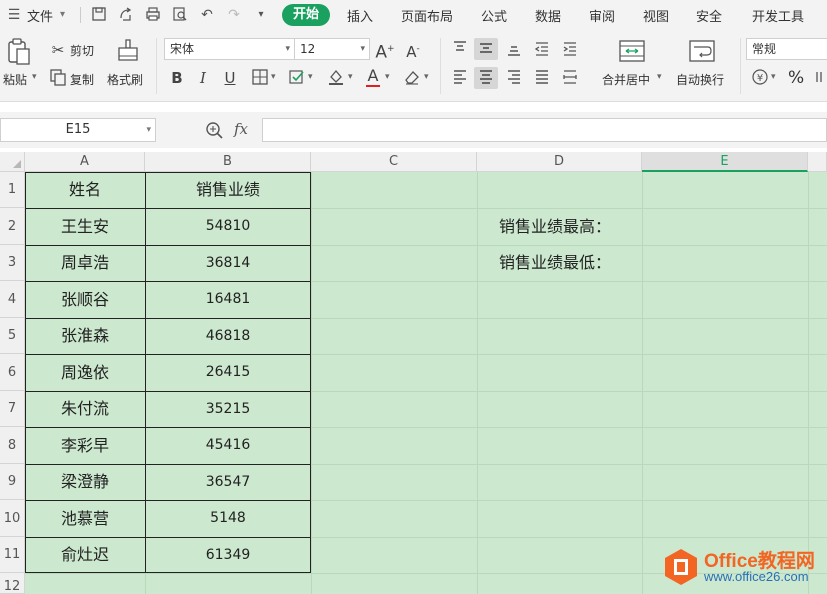  Describe the element at coordinates (542, 78) in the screenshot. I see `justify-icon` at that location.